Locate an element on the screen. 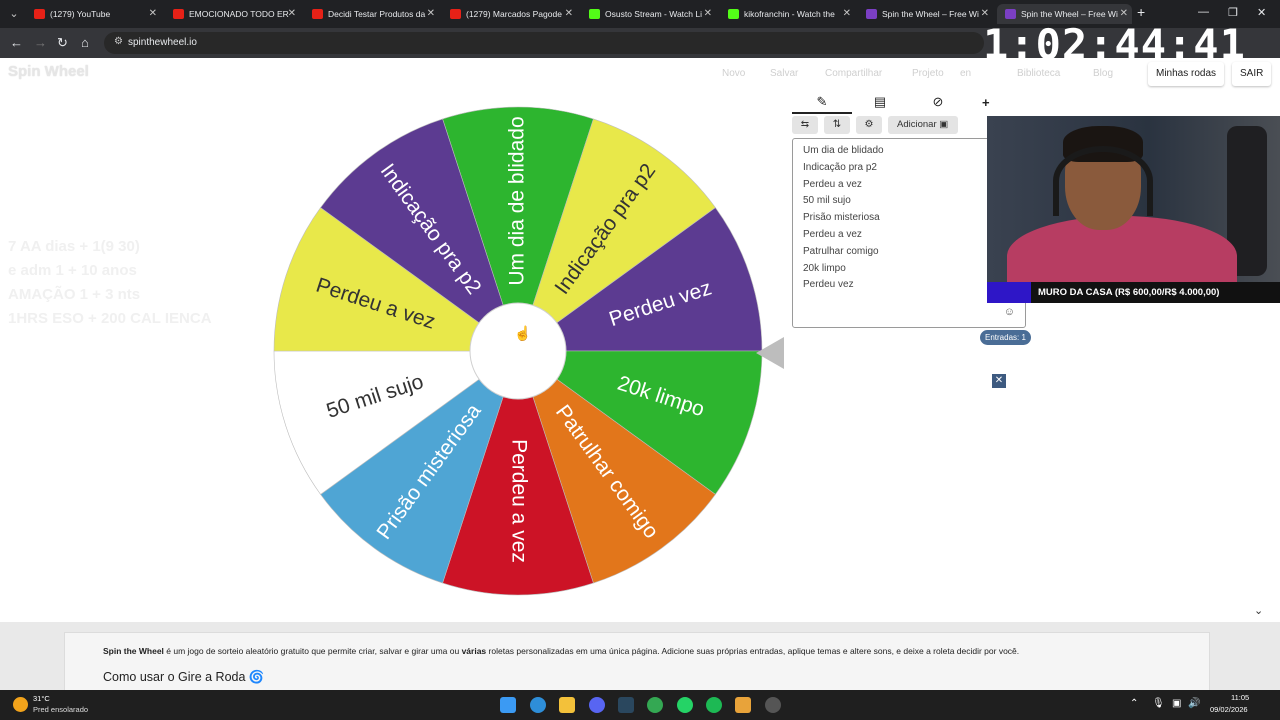 This screenshot has height=720, width=1280. reload-icon: ↻ is located at coordinates (62, 43).